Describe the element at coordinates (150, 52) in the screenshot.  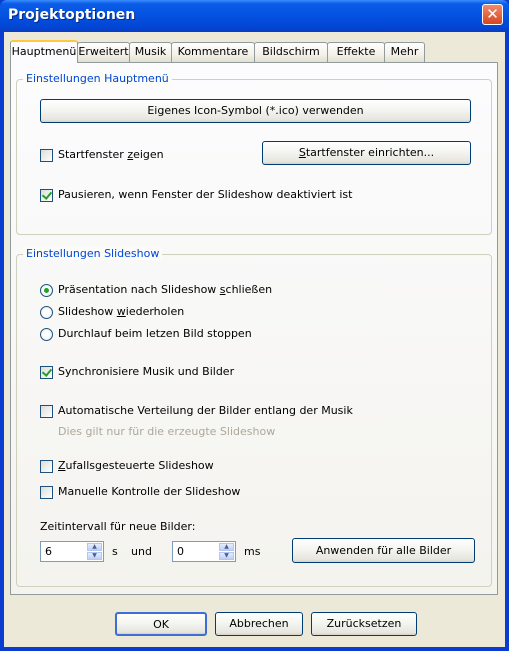
I see `tab-musik: Musik` at that location.